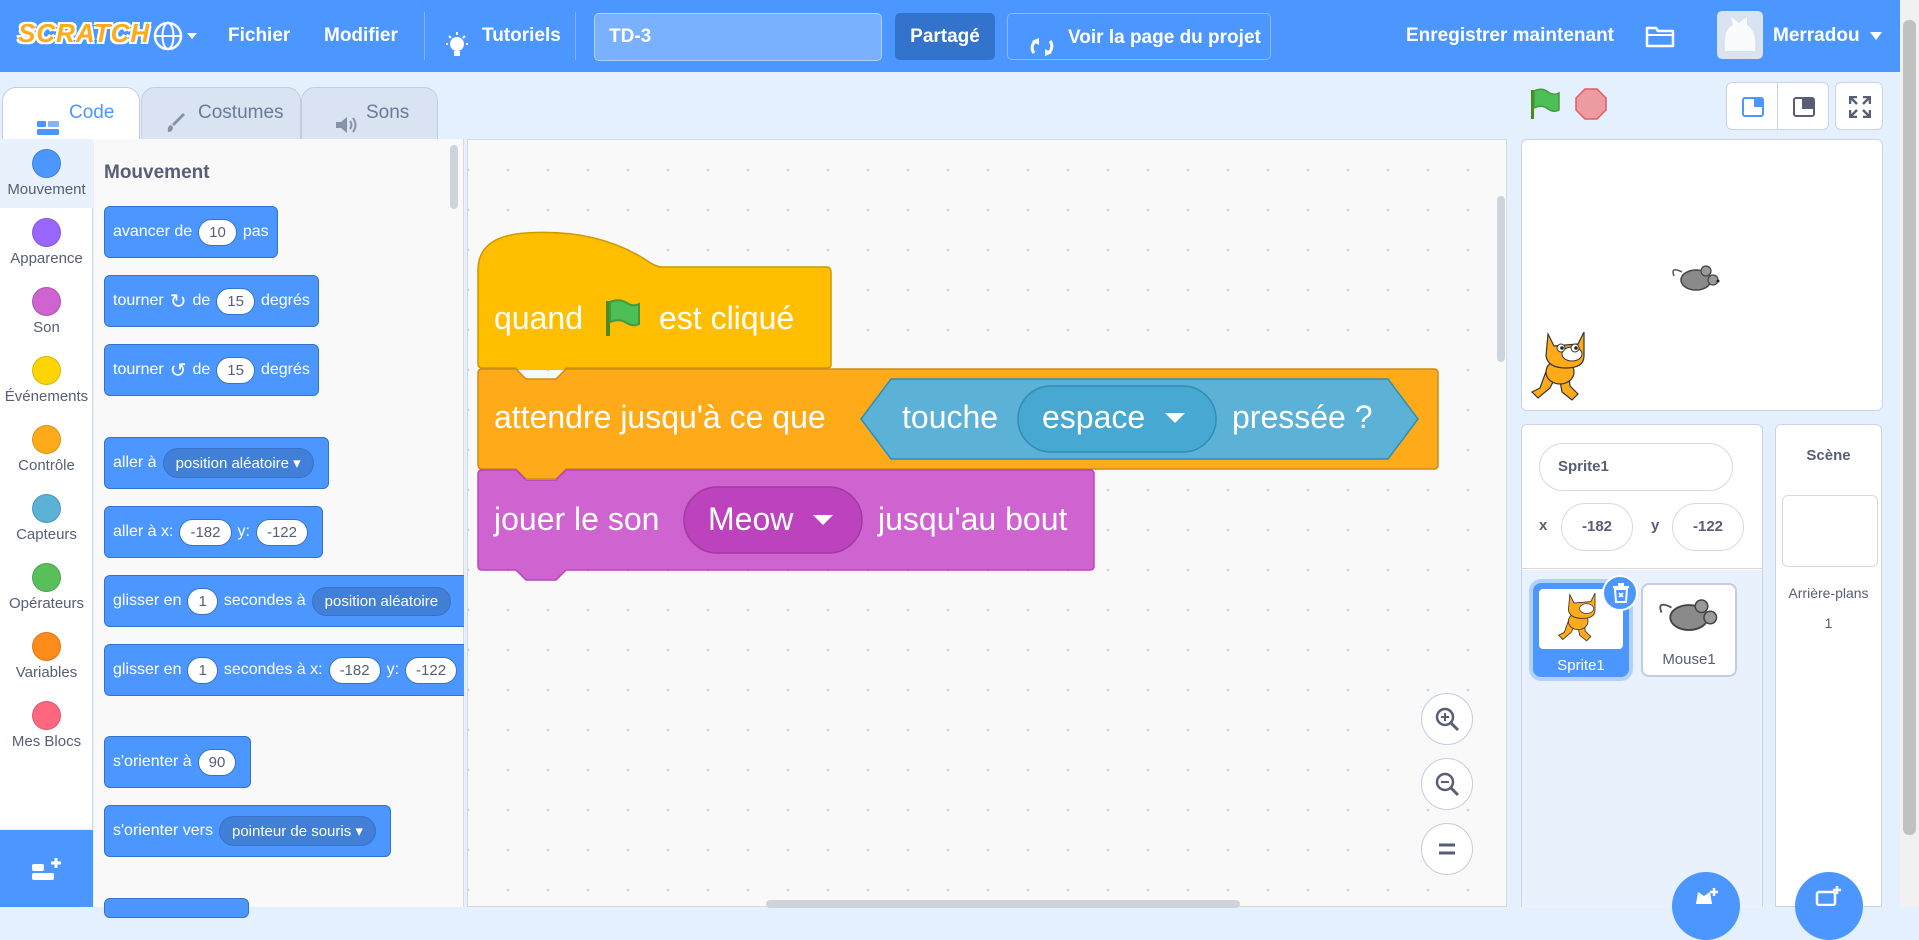  Describe the element at coordinates (945, 36) in the screenshot. I see `share-button: Partagé` at that location.